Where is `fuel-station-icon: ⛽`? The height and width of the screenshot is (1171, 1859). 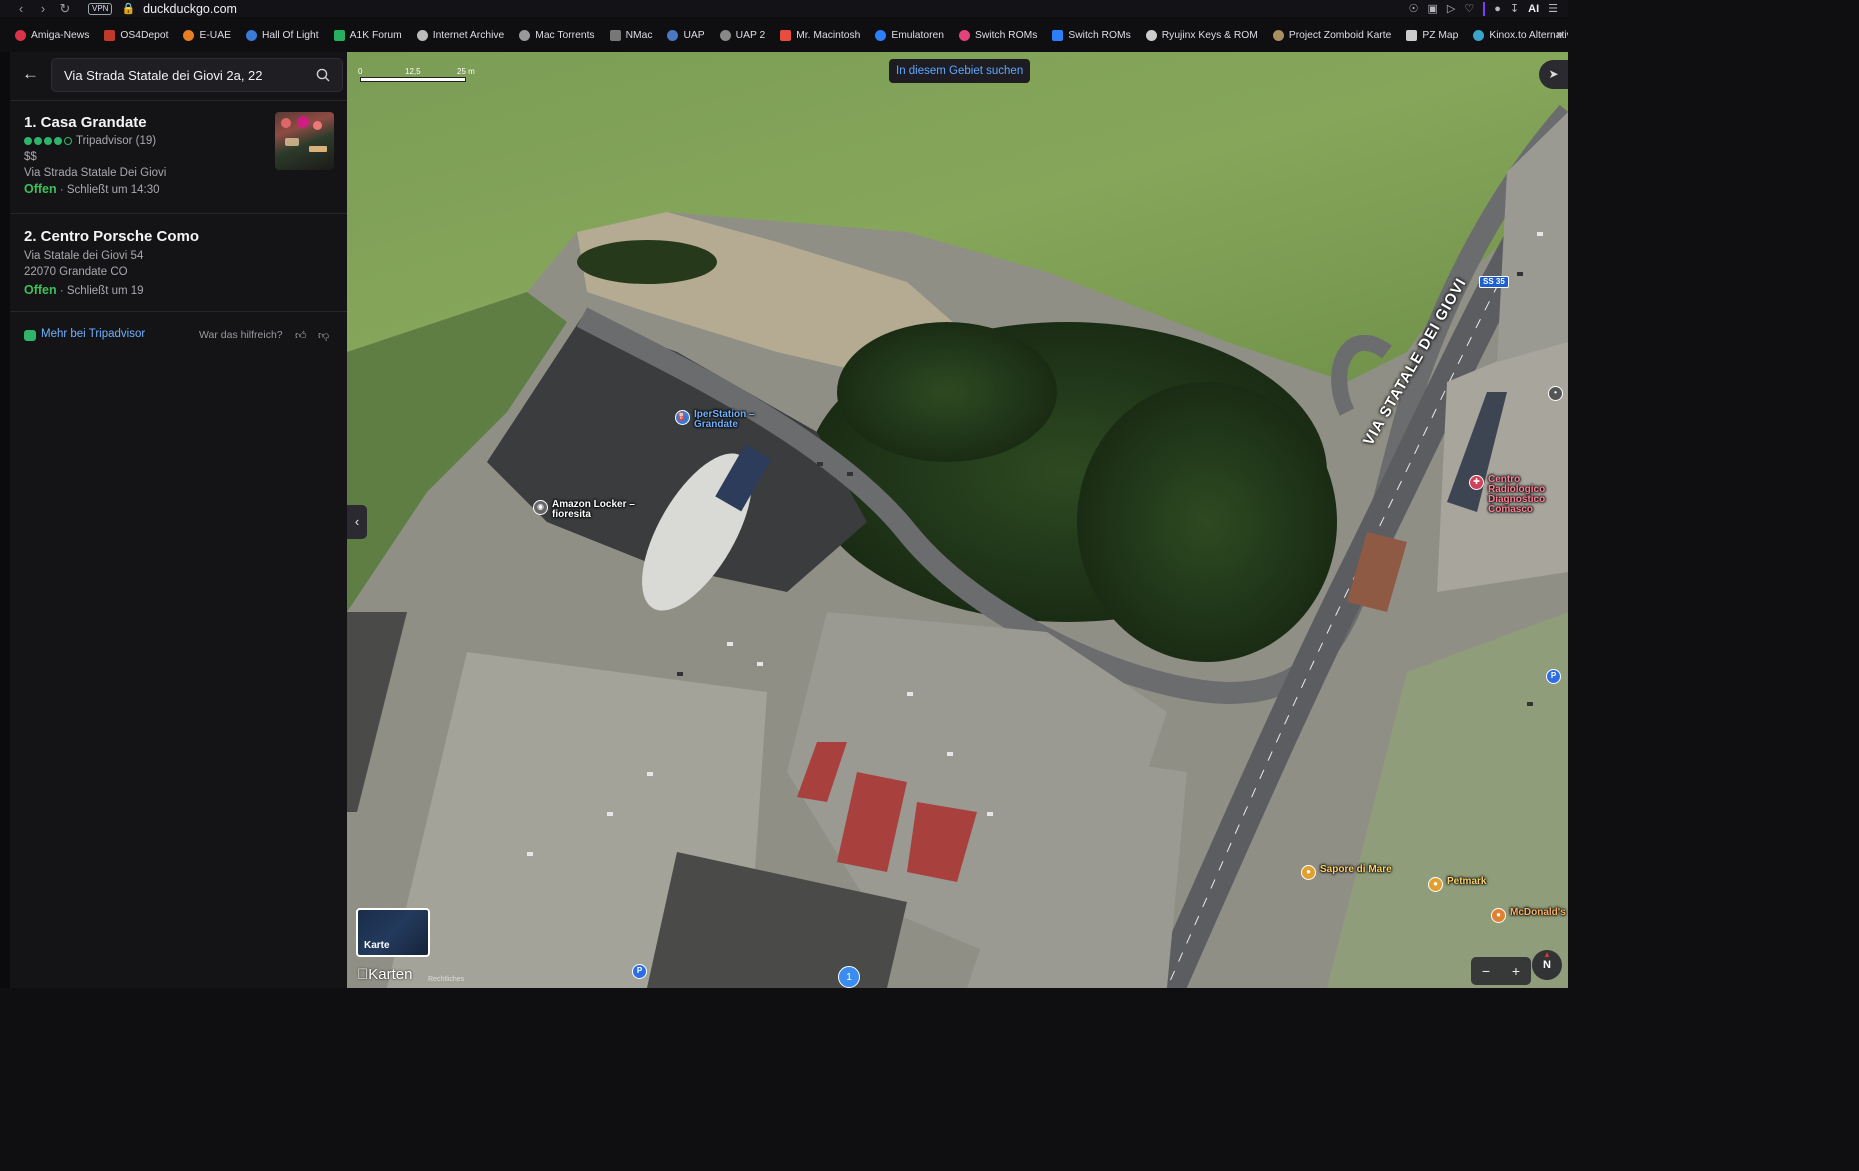 fuel-station-icon: ⛽ is located at coordinates (682, 417).